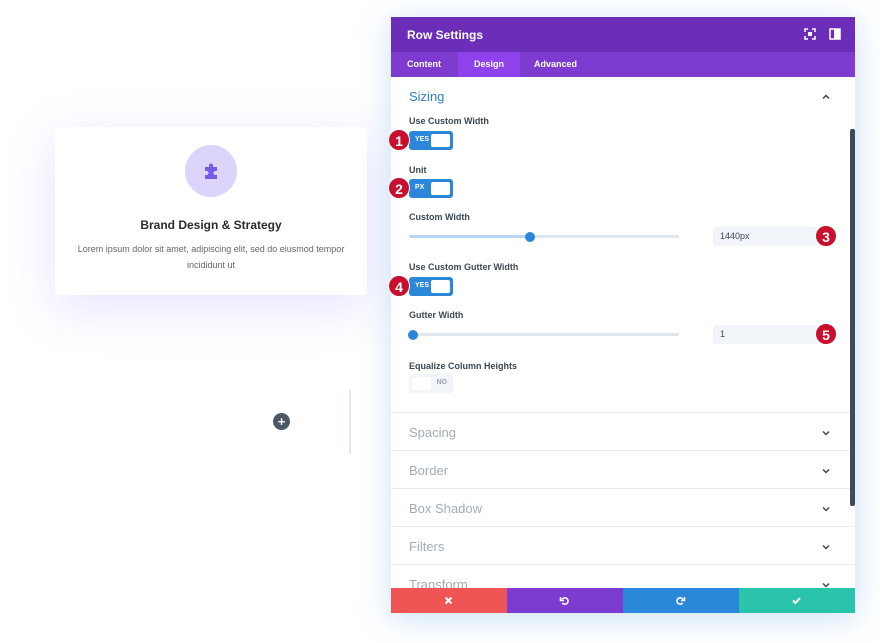 Image resolution: width=880 pixels, height=643 pixels. What do you see at coordinates (445, 508) in the screenshot?
I see `section-title: Box Shadow` at bounding box center [445, 508].